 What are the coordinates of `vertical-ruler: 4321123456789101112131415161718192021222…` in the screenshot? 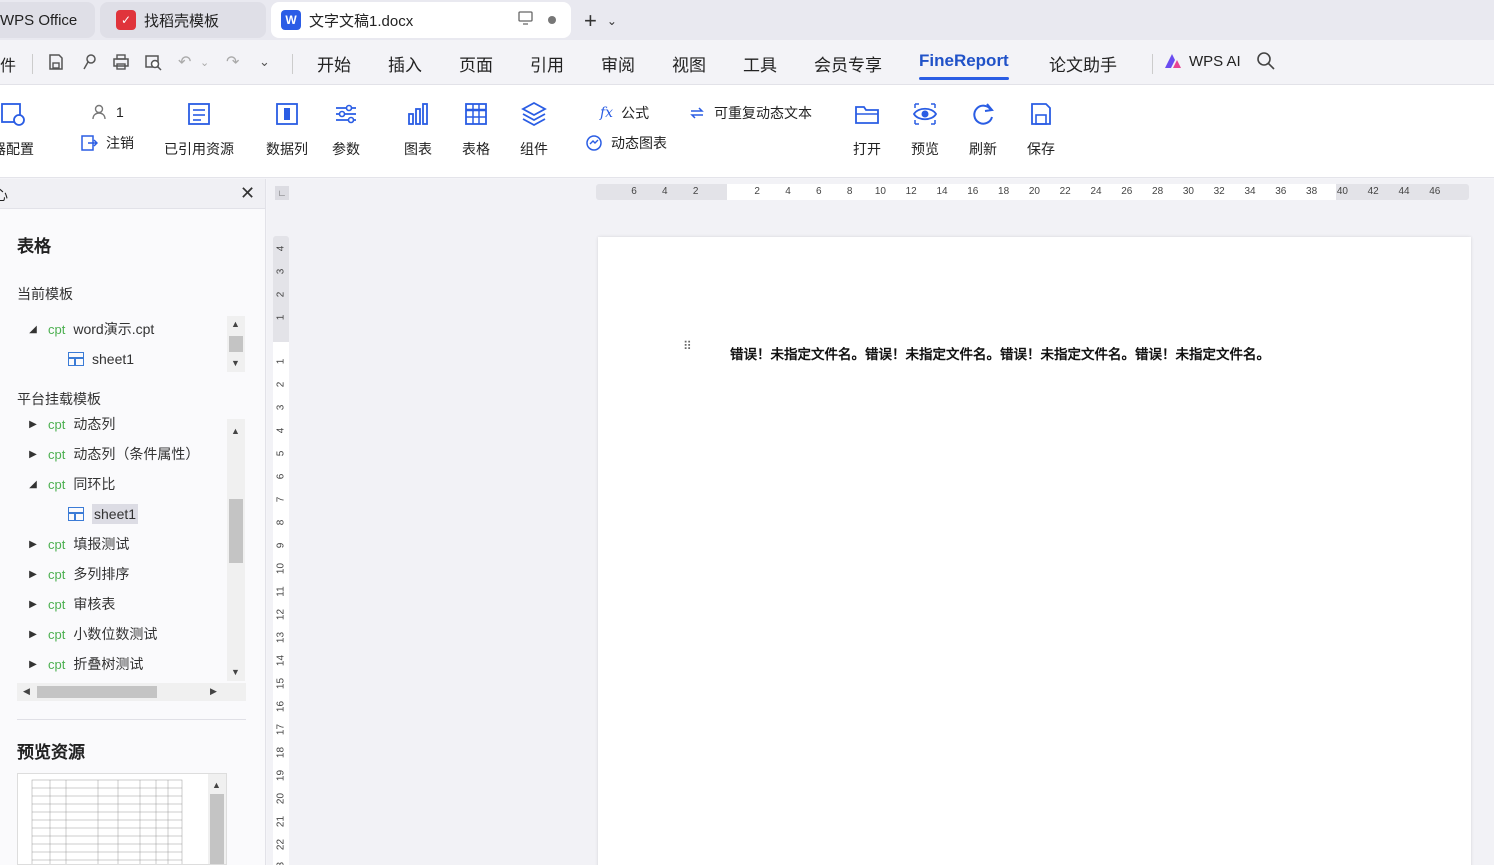 It's located at (281, 550).